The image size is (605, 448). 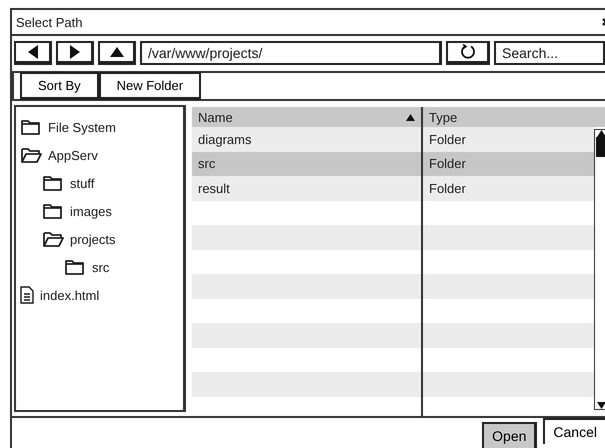 What do you see at coordinates (599, 269) in the screenshot?
I see `scrollbar` at bounding box center [599, 269].